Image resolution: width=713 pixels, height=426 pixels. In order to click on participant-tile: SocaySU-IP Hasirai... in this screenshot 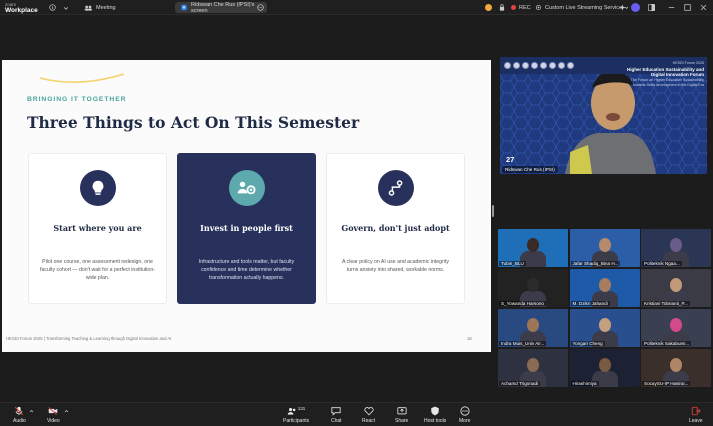, I will do `click(676, 368)`.